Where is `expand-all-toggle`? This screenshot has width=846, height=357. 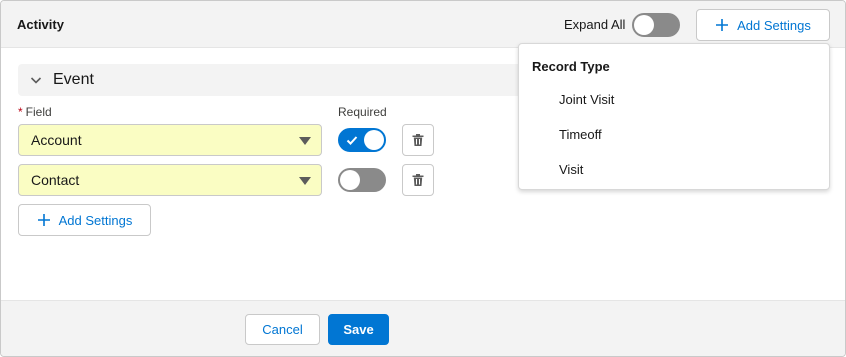 expand-all-toggle is located at coordinates (656, 25).